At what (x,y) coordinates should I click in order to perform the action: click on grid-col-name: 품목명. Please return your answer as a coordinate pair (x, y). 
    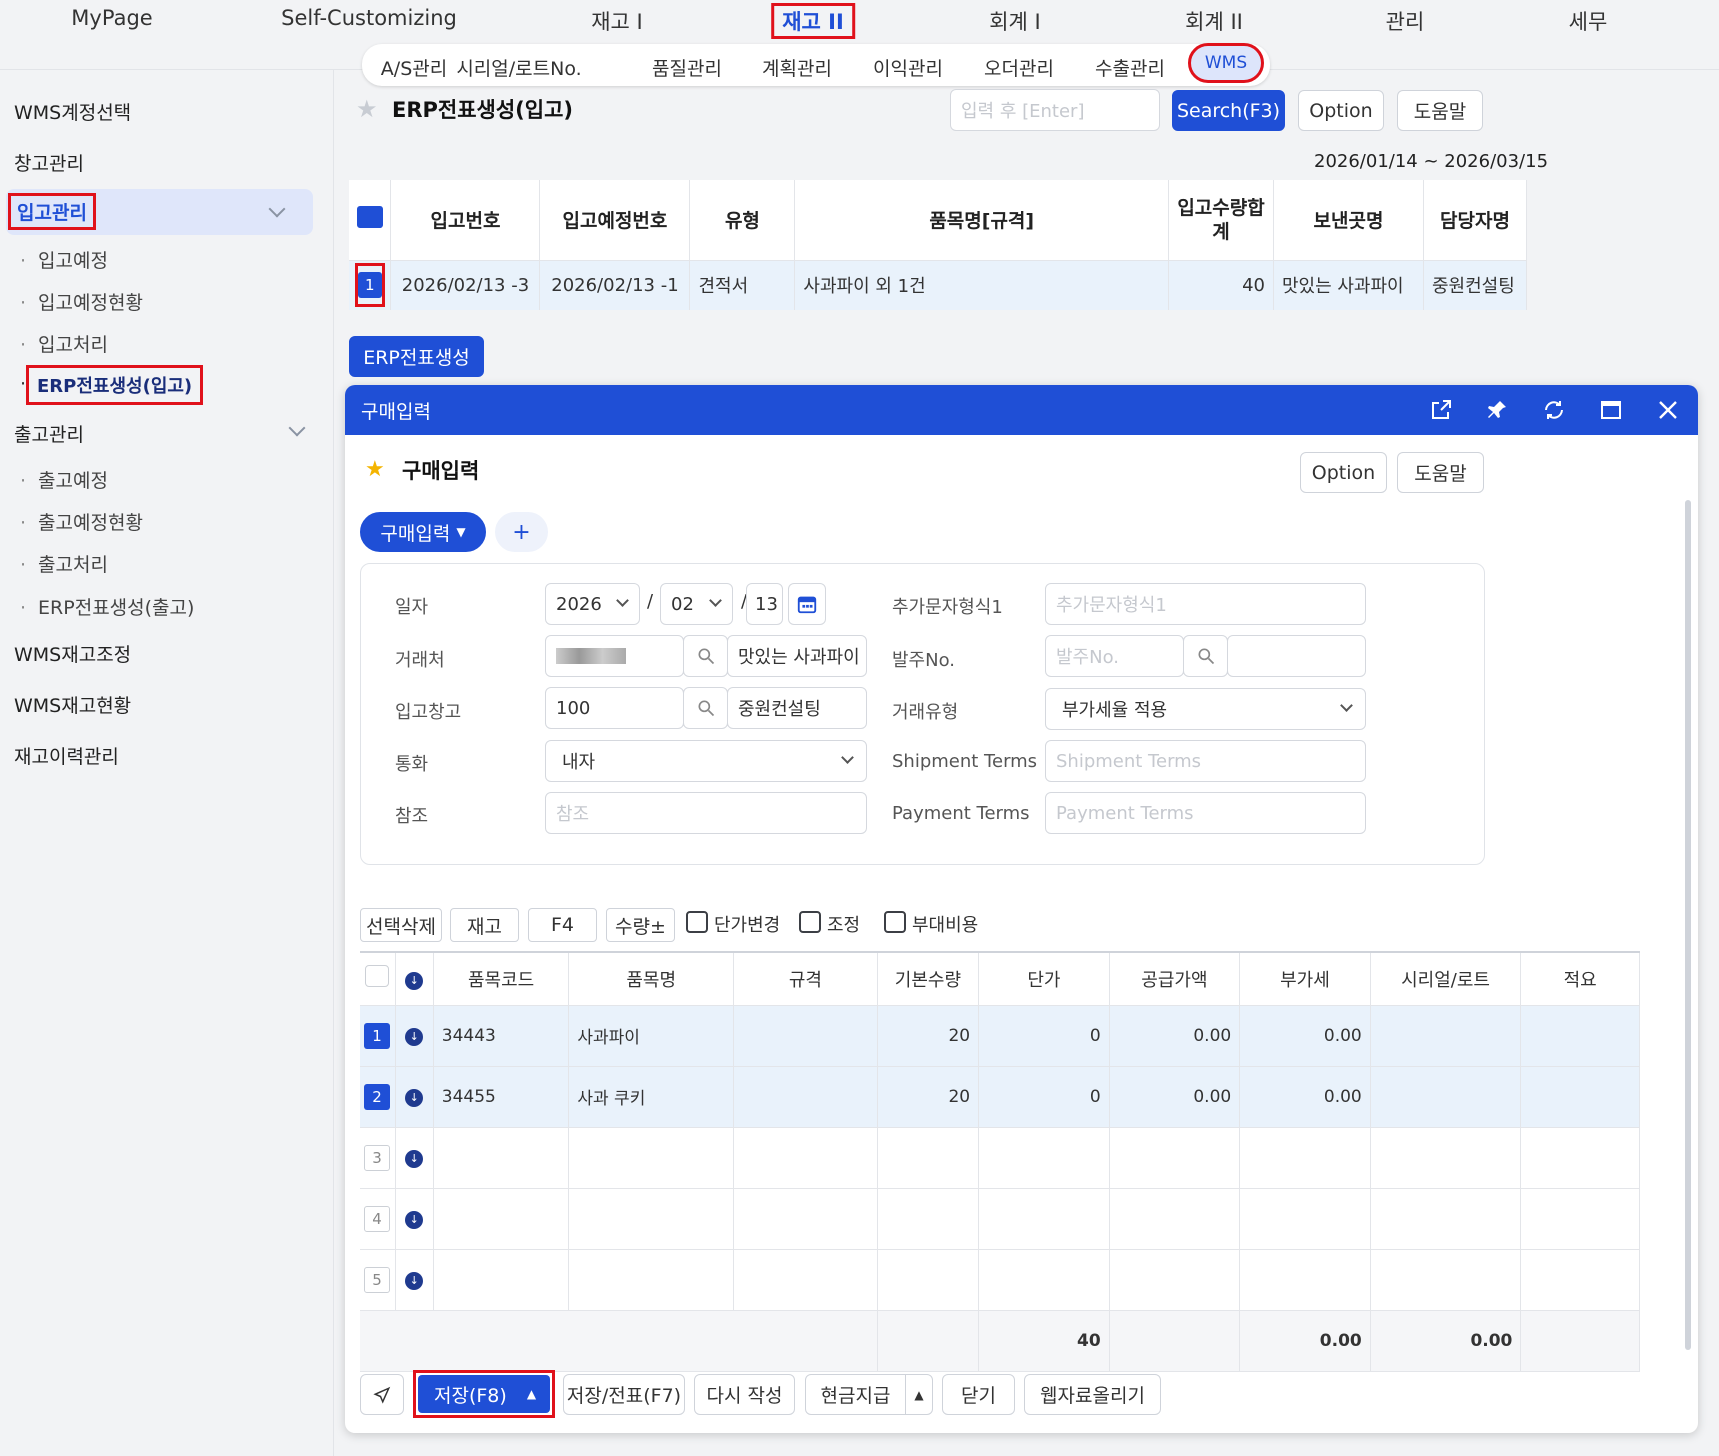
    Looking at the image, I should click on (651, 979).